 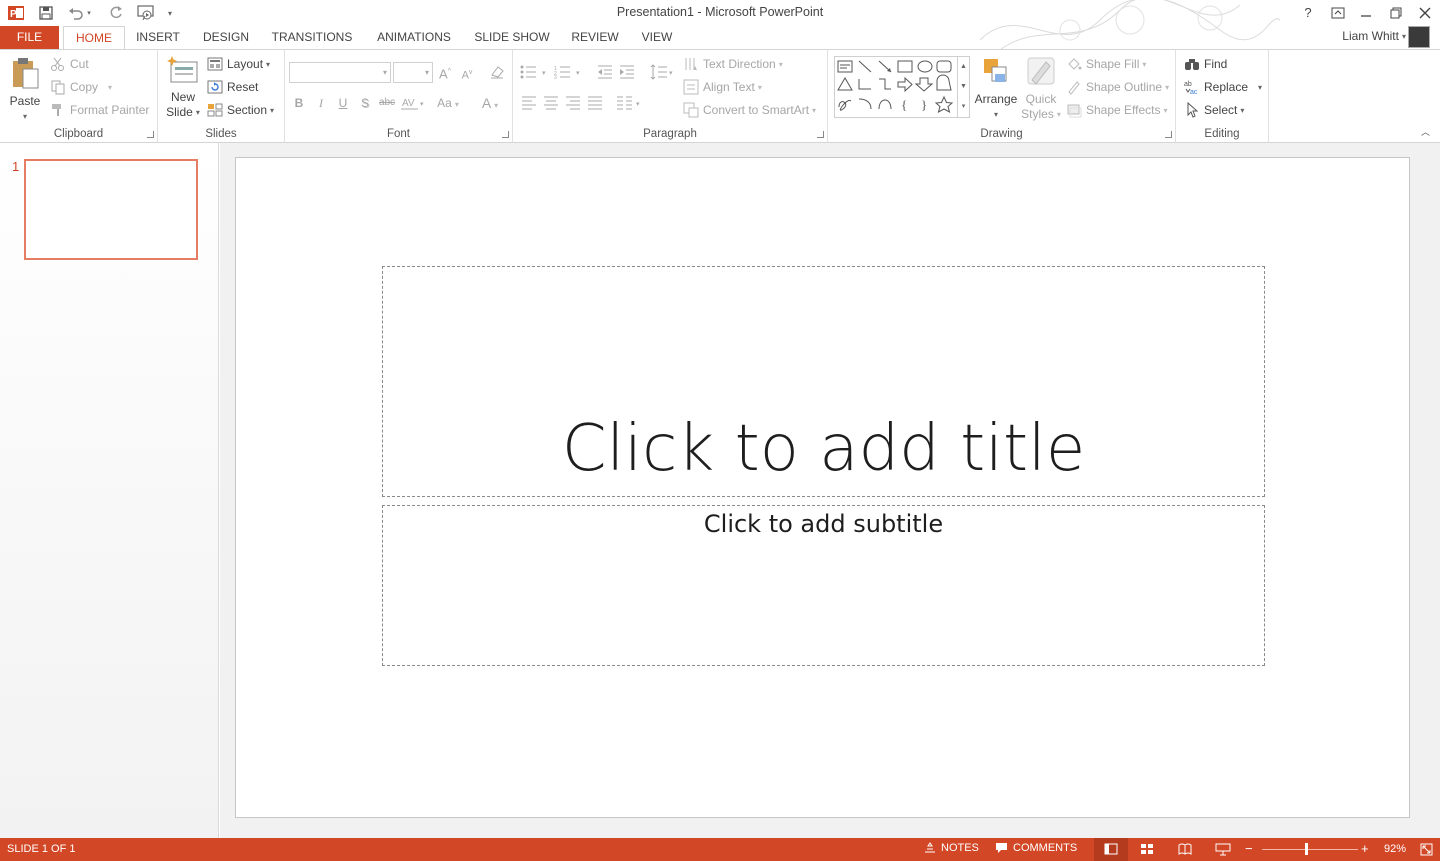 I want to click on font-color-button: A ▾, so click(x=490, y=103).